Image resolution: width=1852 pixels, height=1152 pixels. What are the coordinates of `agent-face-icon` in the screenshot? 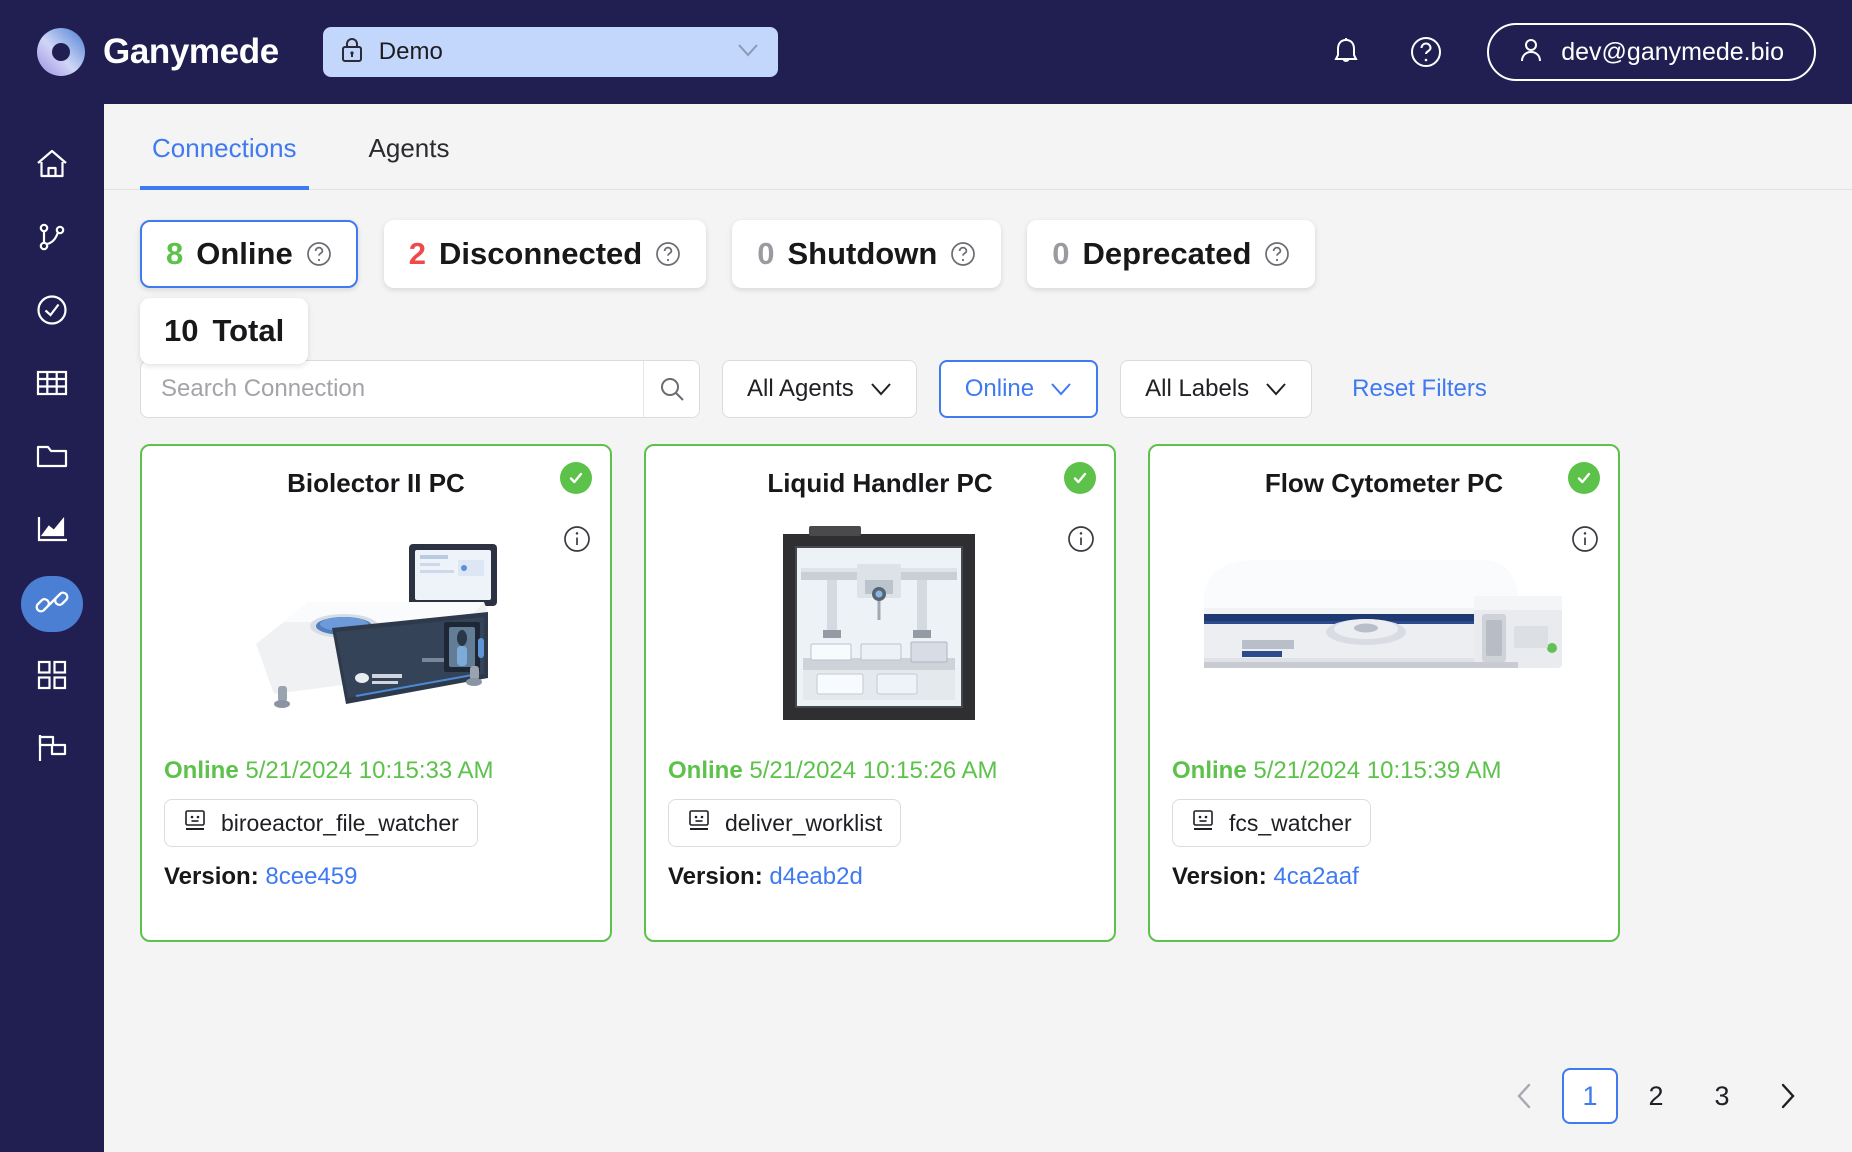 It's located at (699, 823).